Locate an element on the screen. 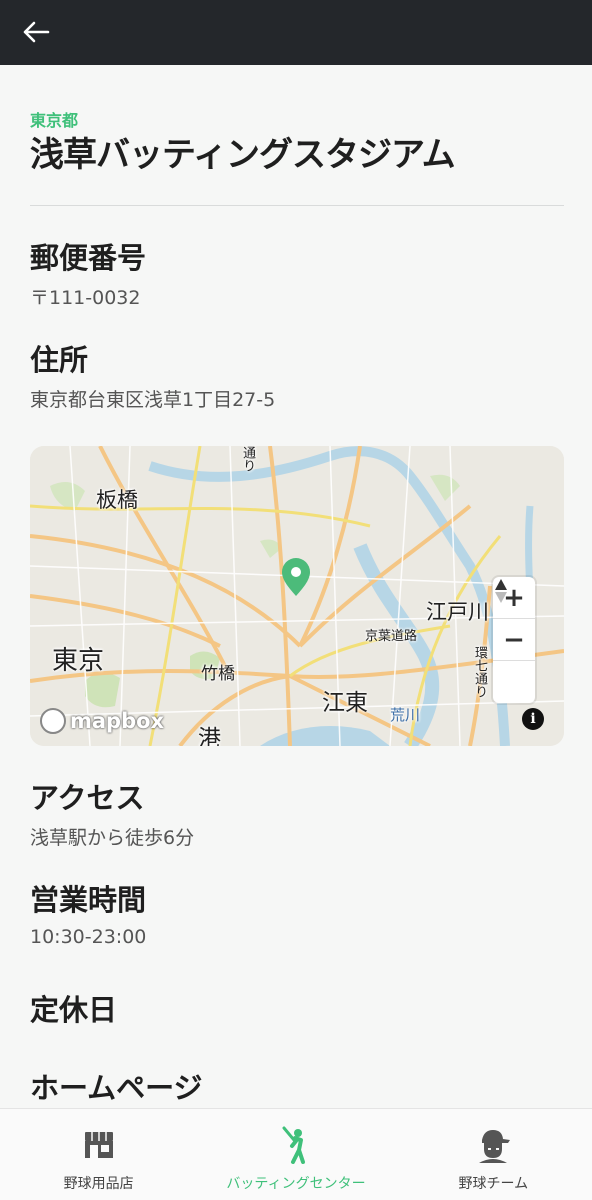  postal-heading: 郵便番号 is located at coordinates (88, 258).